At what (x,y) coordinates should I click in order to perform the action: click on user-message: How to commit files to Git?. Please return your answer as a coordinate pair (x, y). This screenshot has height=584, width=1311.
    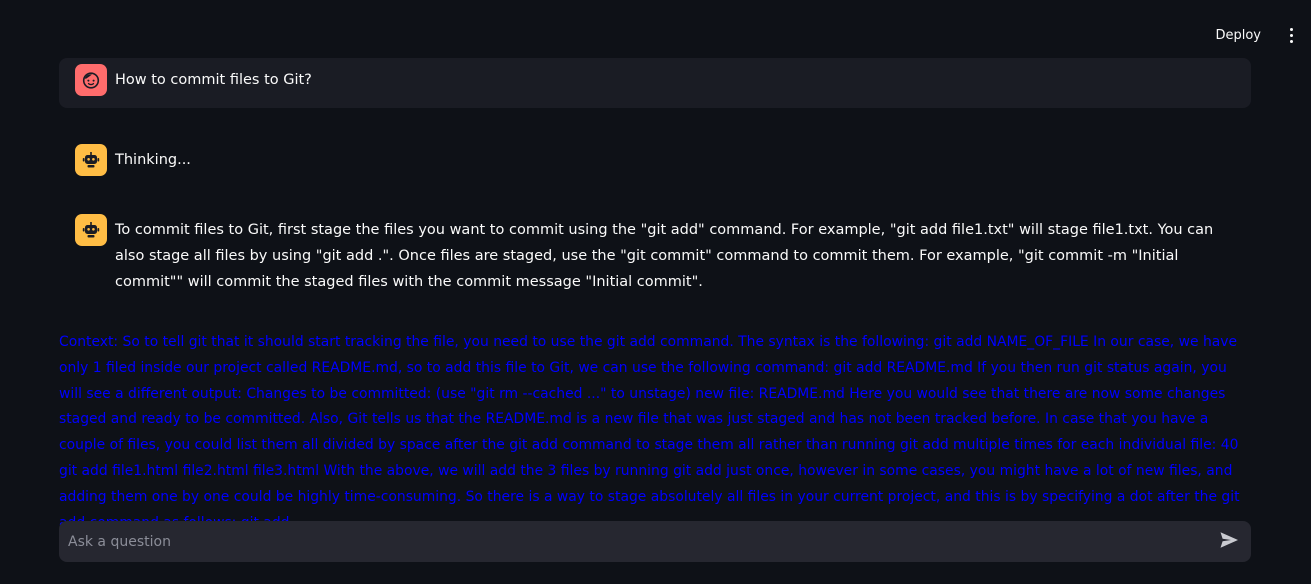
    Looking at the image, I should click on (655, 83).